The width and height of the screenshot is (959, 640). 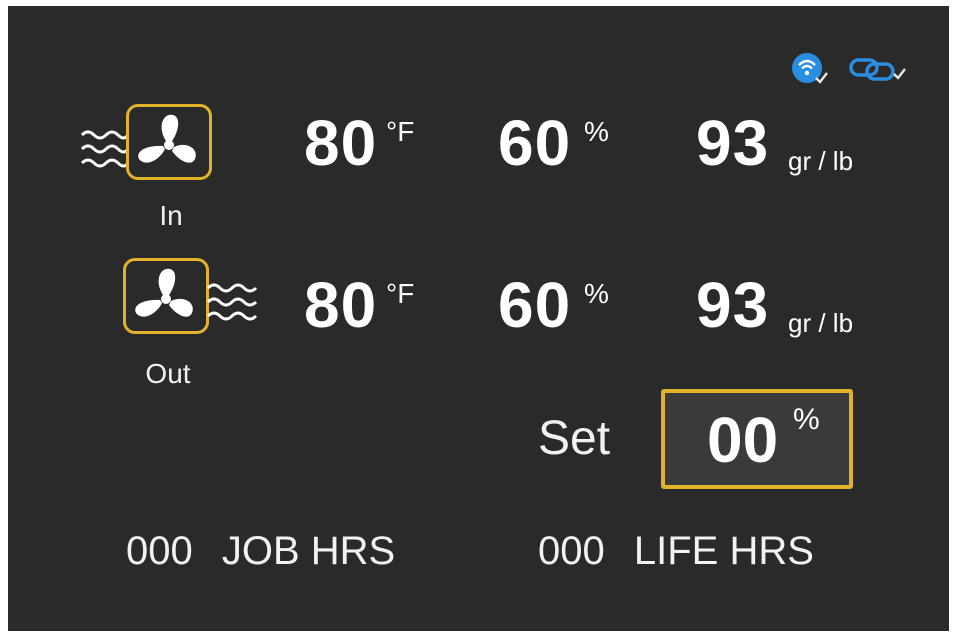 What do you see at coordinates (535, 143) in the screenshot?
I see `inlet-humidity-value: 60` at bounding box center [535, 143].